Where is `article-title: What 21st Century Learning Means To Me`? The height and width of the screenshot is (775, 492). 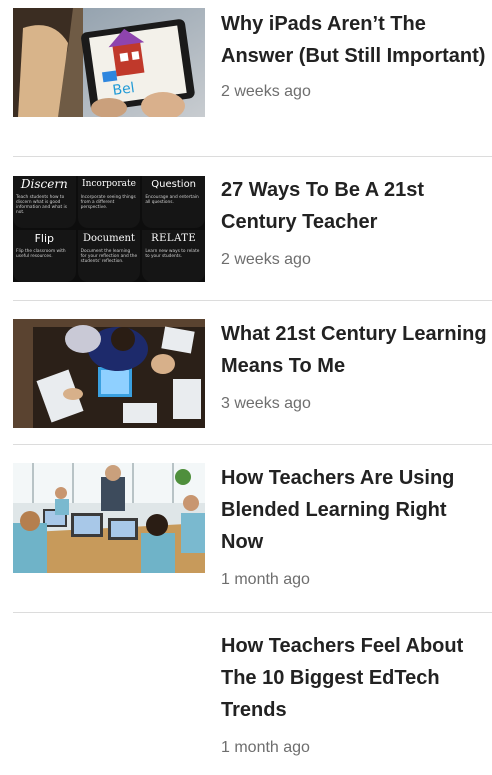 article-title: What 21st Century Learning Means To Me is located at coordinates (356, 350).